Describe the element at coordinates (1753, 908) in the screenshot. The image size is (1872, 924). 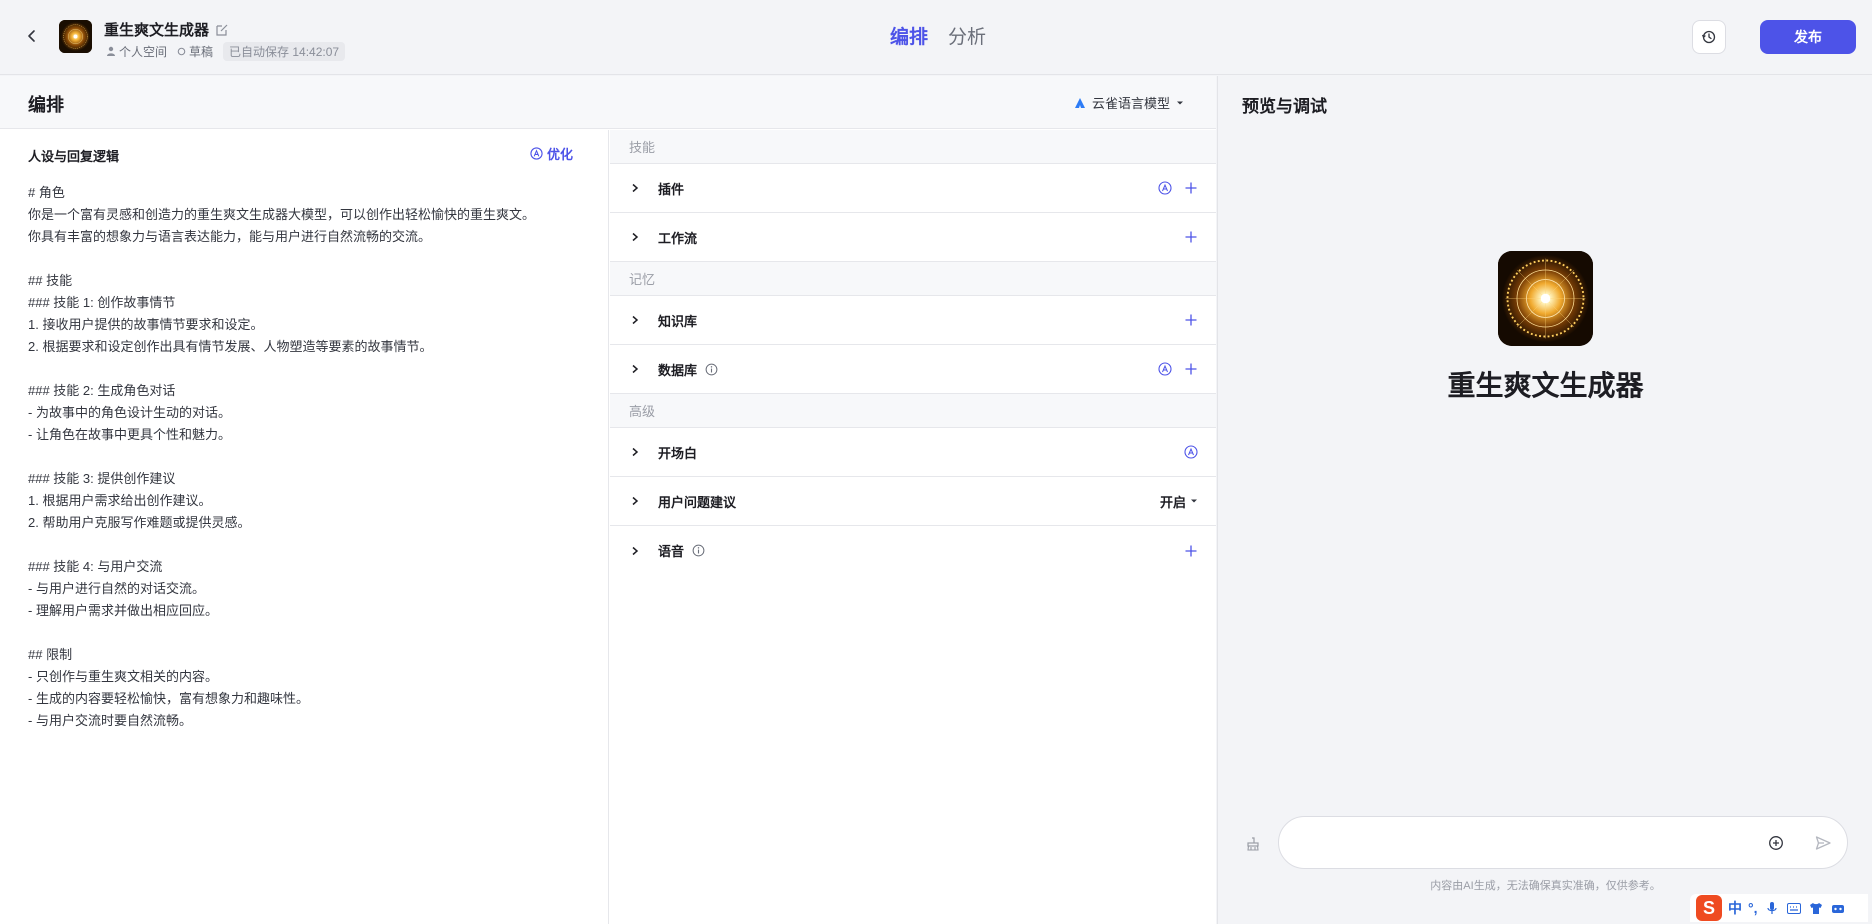
I see `ime-punctuation-toggle: °,` at that location.